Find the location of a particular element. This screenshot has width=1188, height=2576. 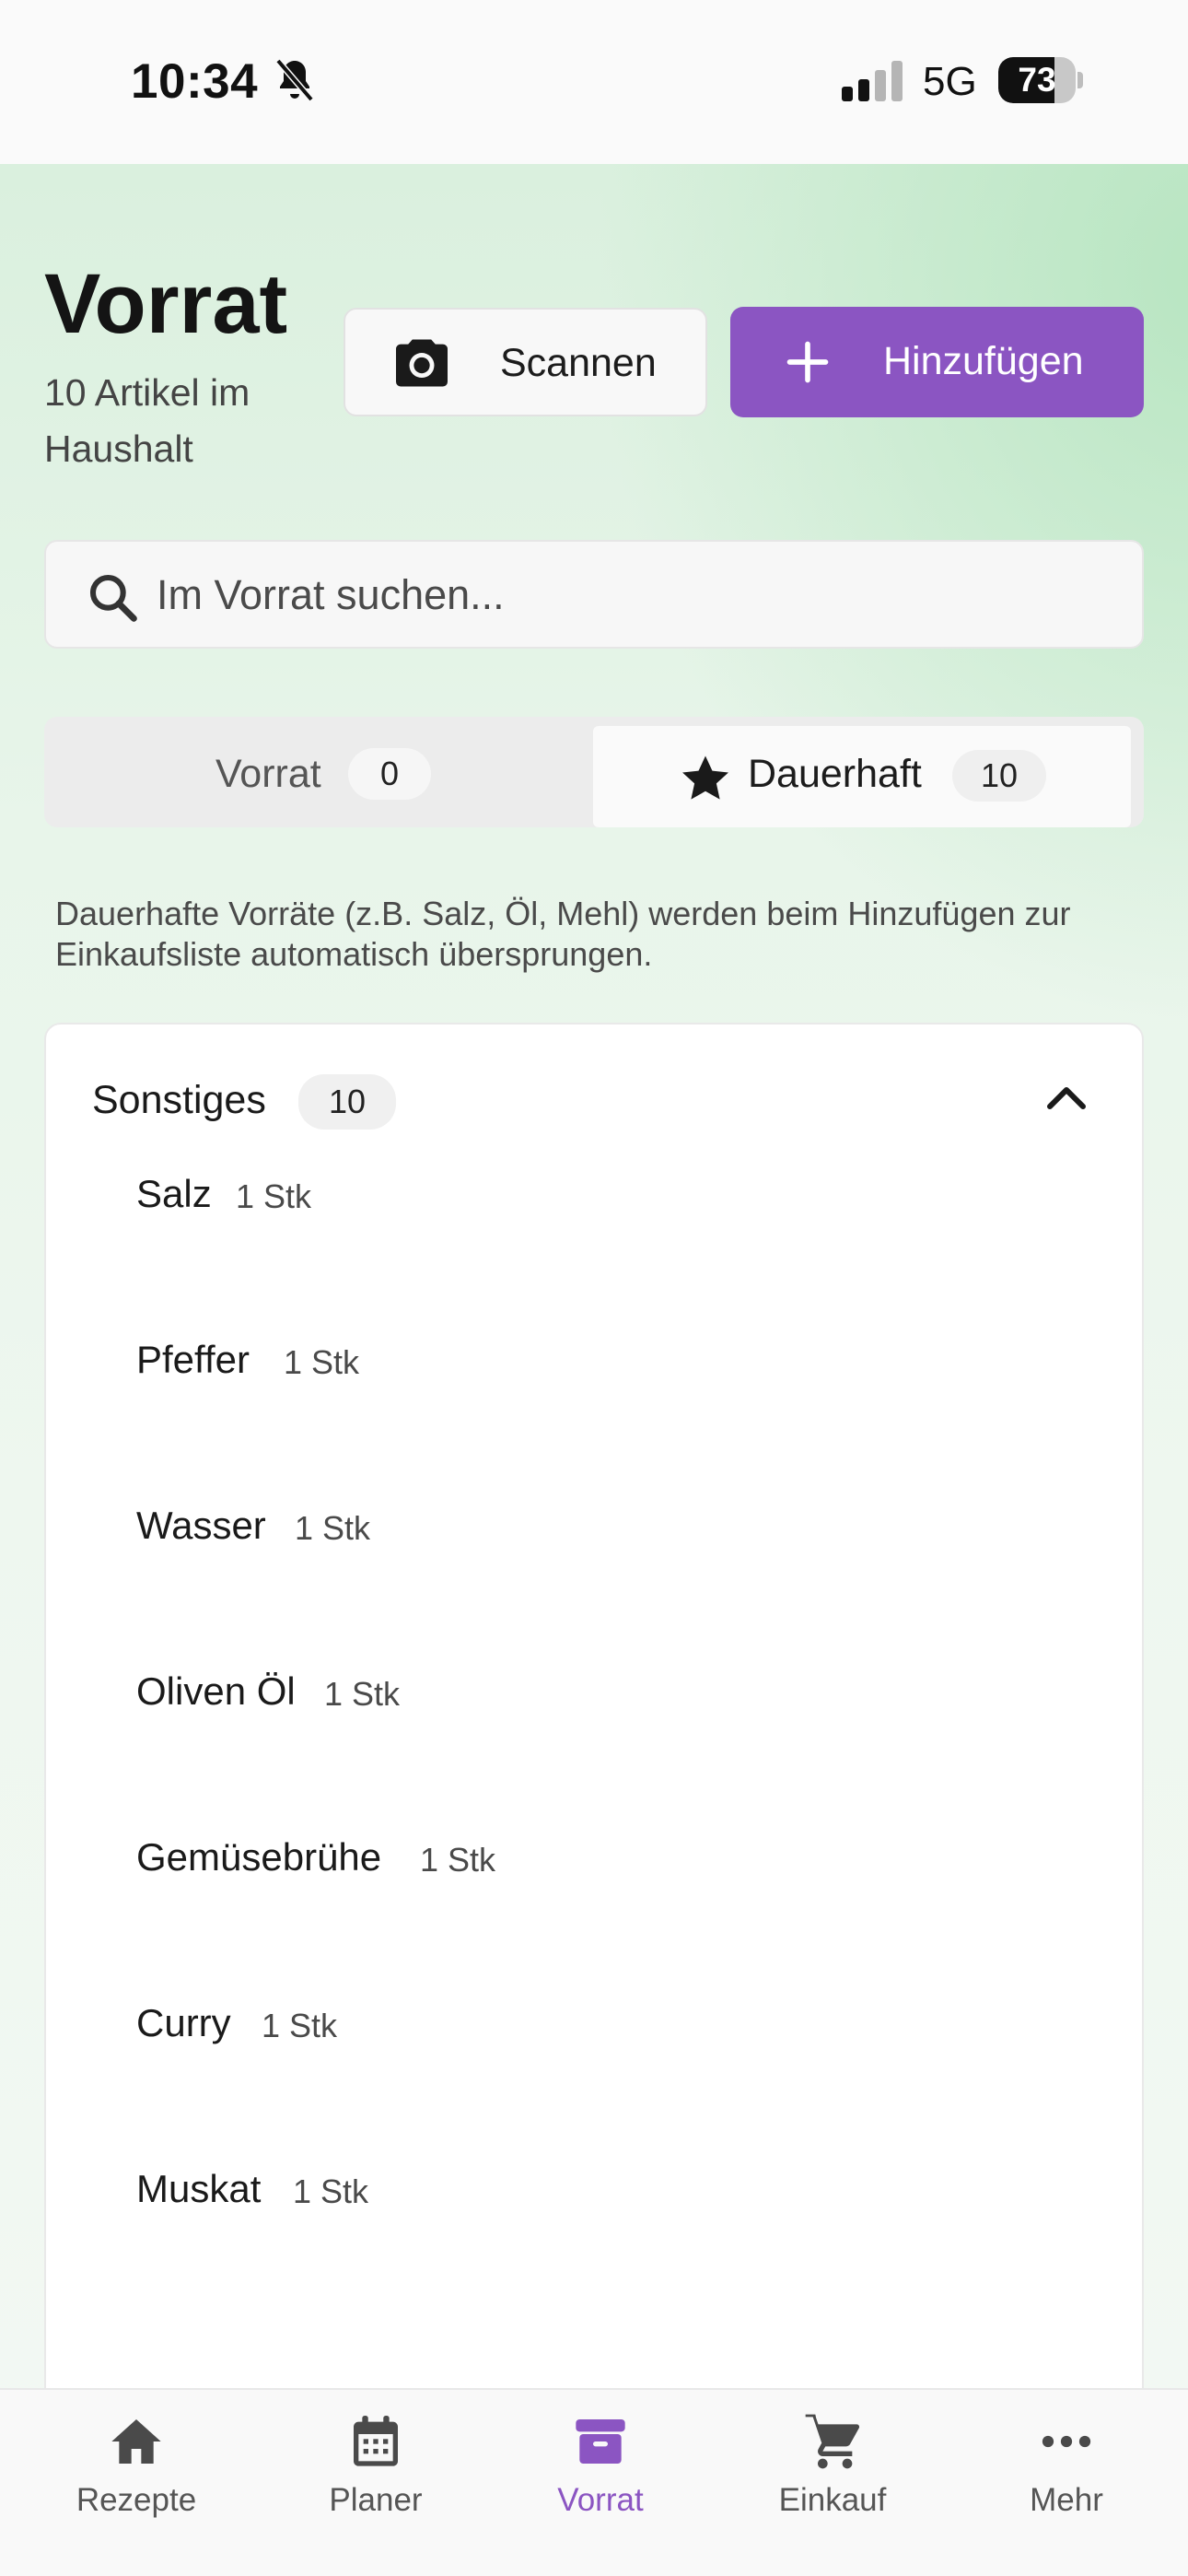

nav-item-planer: Planer is located at coordinates (376, 2483).